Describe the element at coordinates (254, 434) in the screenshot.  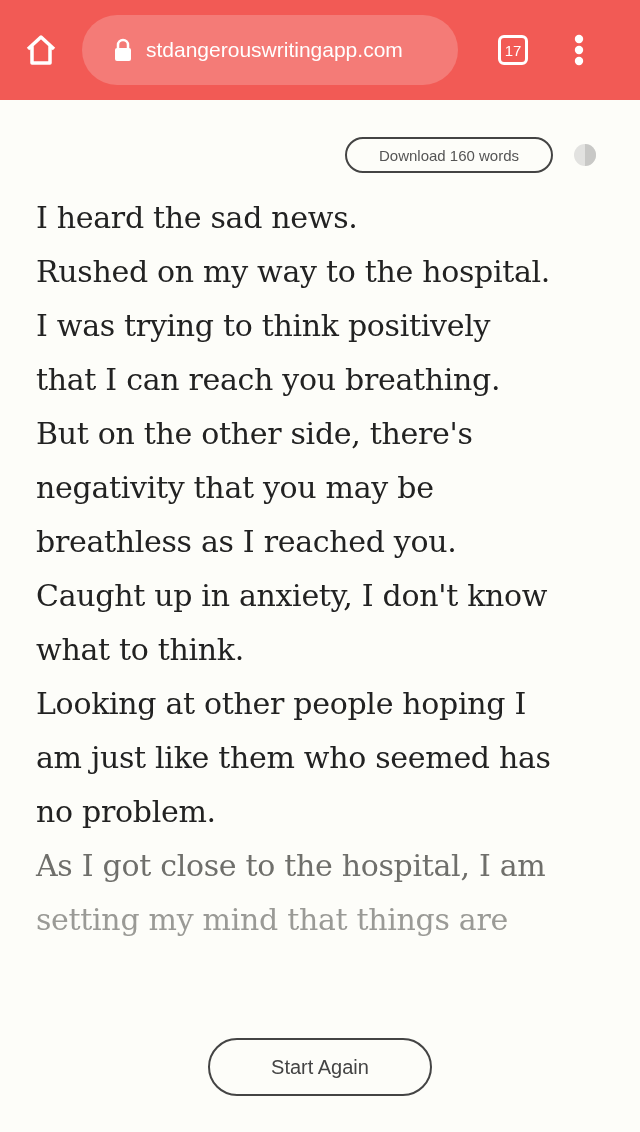
I see `text-line: But on the other side, there's` at that location.